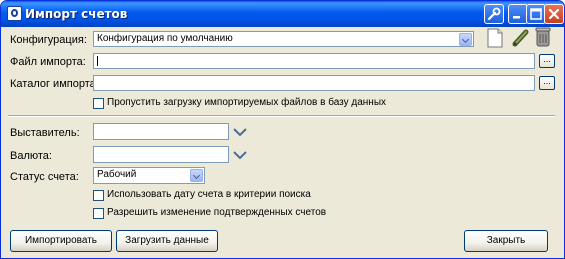 The width and height of the screenshot is (565, 259). Describe the element at coordinates (97, 61) in the screenshot. I see `text-cursor` at that location.